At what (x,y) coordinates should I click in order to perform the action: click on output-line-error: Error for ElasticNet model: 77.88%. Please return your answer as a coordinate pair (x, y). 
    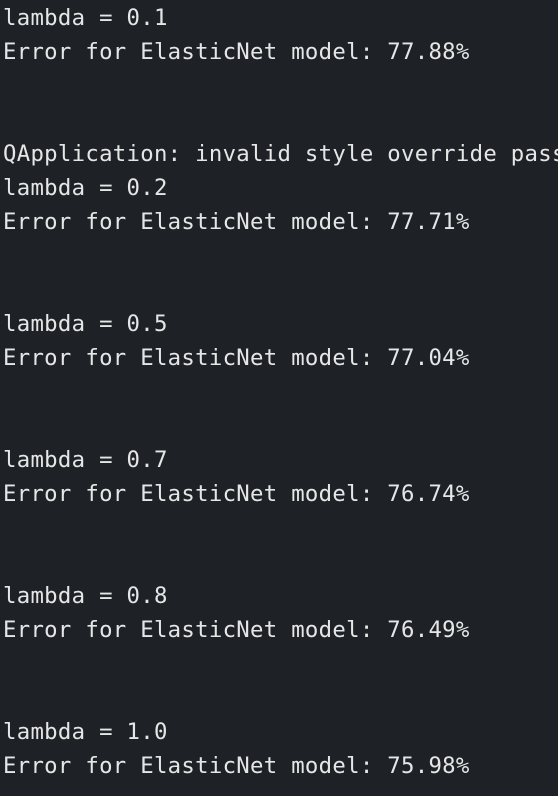
    Looking at the image, I should click on (236, 52).